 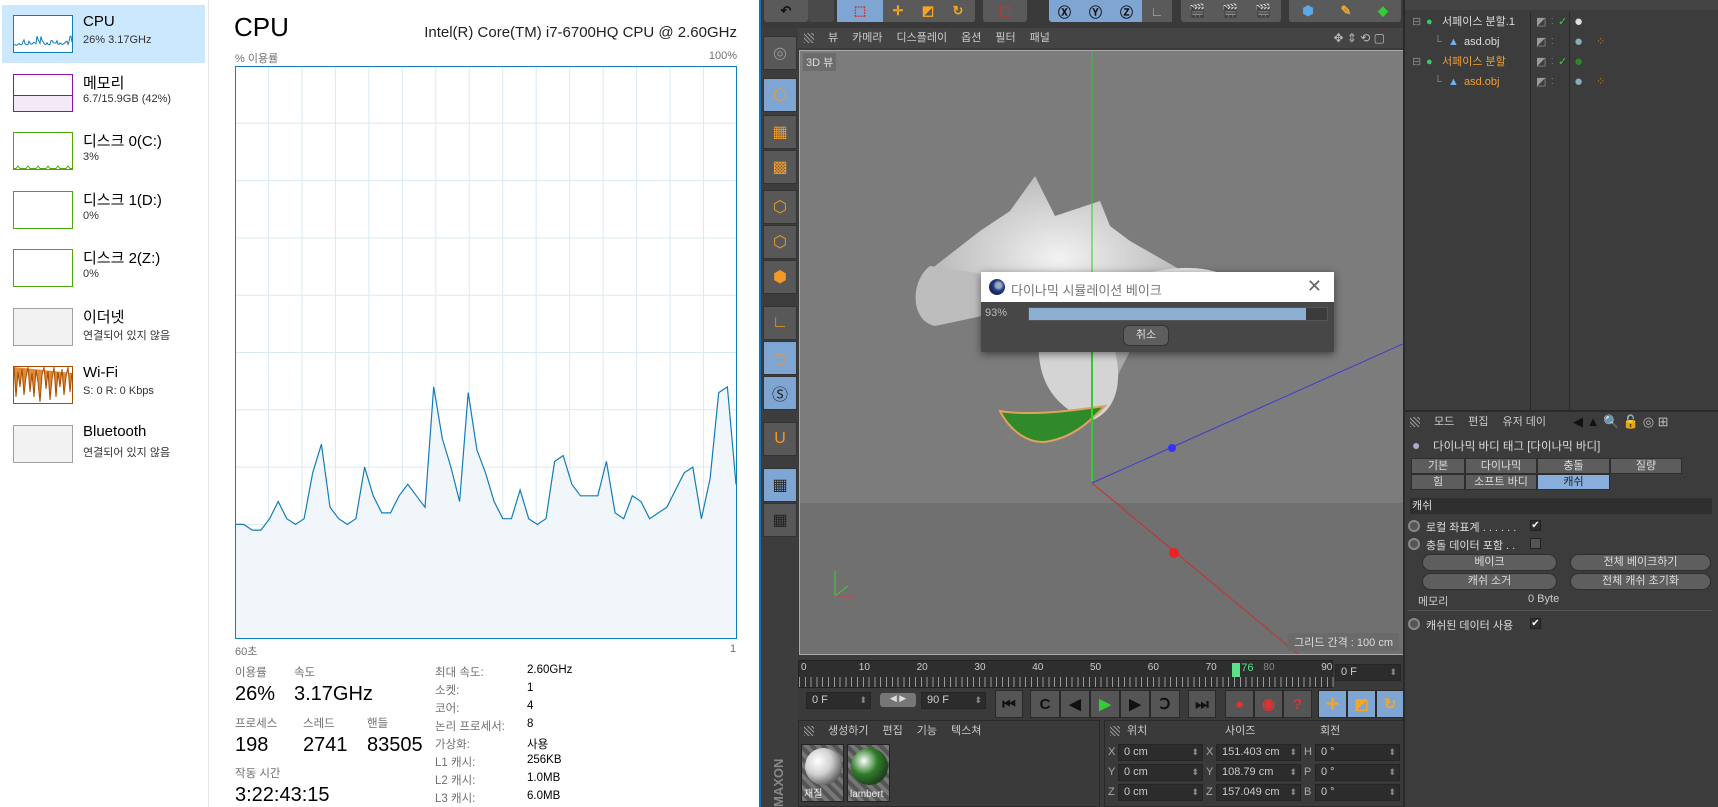 What do you see at coordinates (1126, 11) in the screenshot?
I see `z-axis-lock-icon: Ⓩ` at bounding box center [1126, 11].